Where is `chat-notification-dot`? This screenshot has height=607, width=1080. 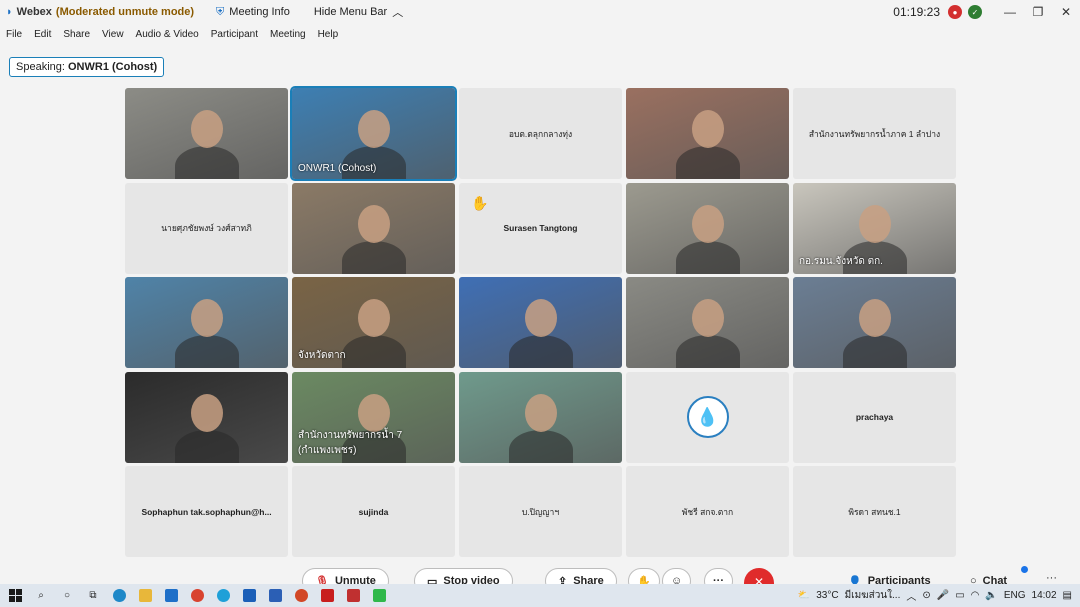 chat-notification-dot is located at coordinates (1024, 569).